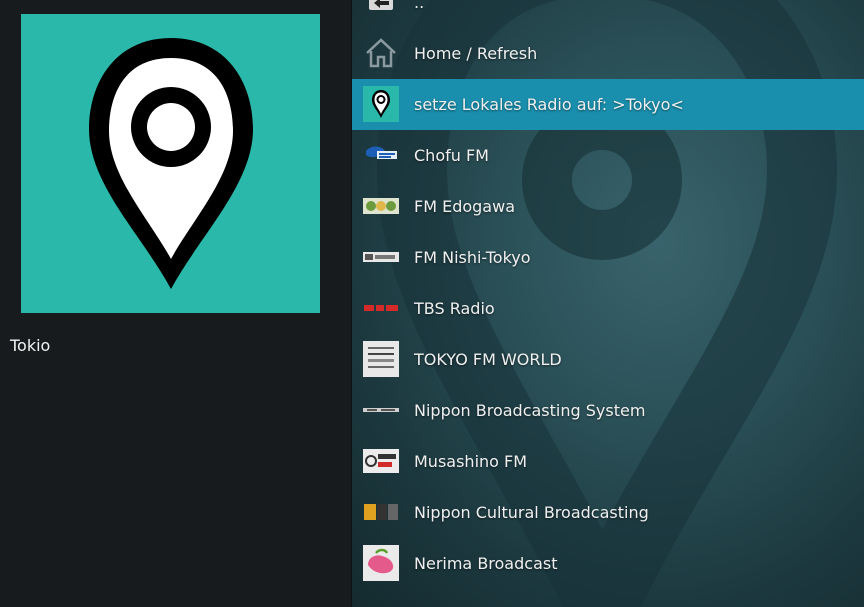 This screenshot has height=607, width=864. Describe the element at coordinates (608, 308) in the screenshot. I see `list-item-tbs-radio: TBS Radio` at that location.